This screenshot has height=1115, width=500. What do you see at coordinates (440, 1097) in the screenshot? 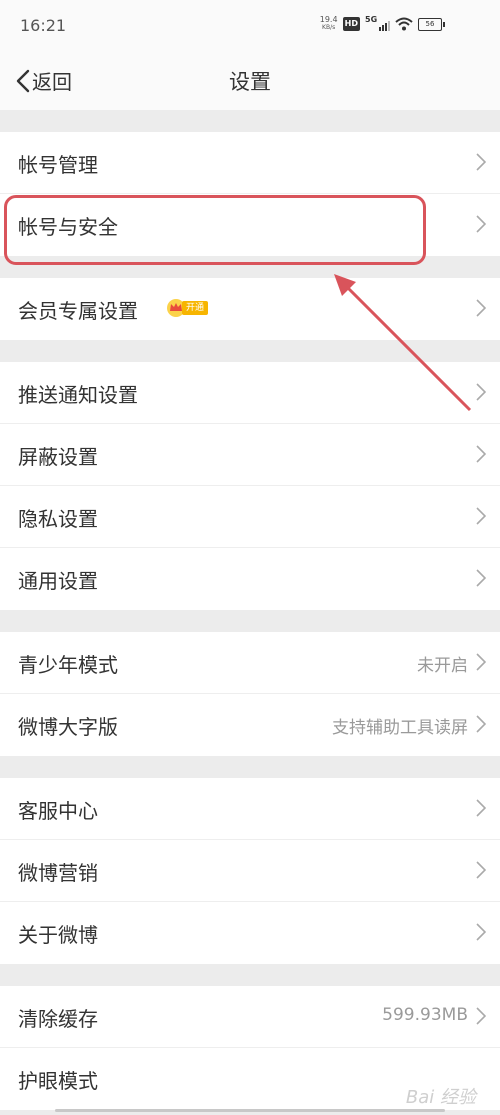
I see `watermark: Bai 经验` at bounding box center [440, 1097].